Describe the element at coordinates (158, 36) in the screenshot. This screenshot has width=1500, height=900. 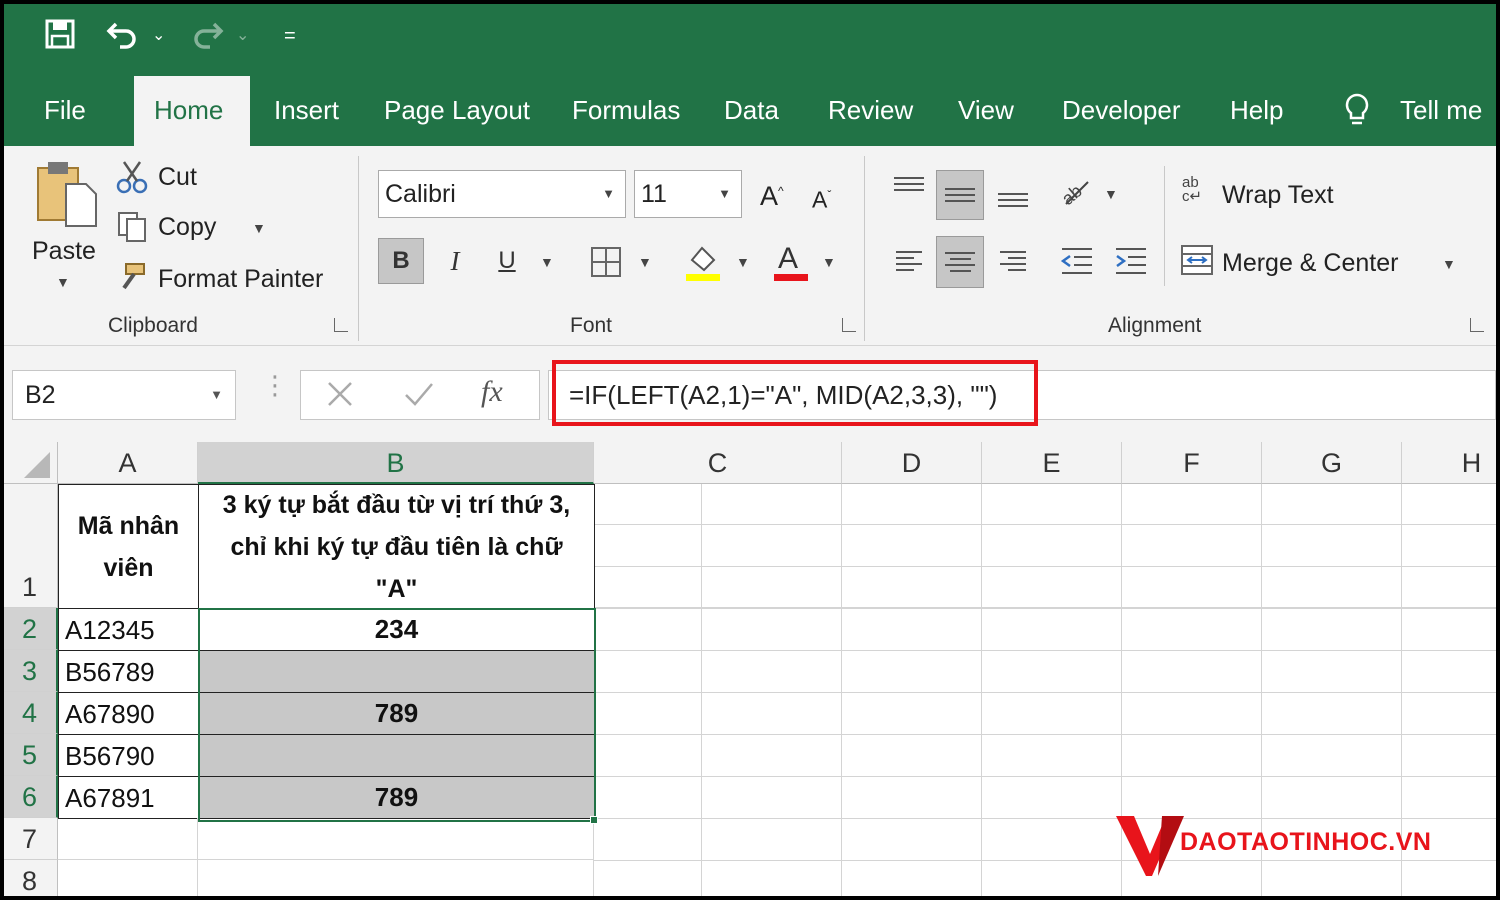
I see `undo-dropdown-icon: ⌄` at that location.